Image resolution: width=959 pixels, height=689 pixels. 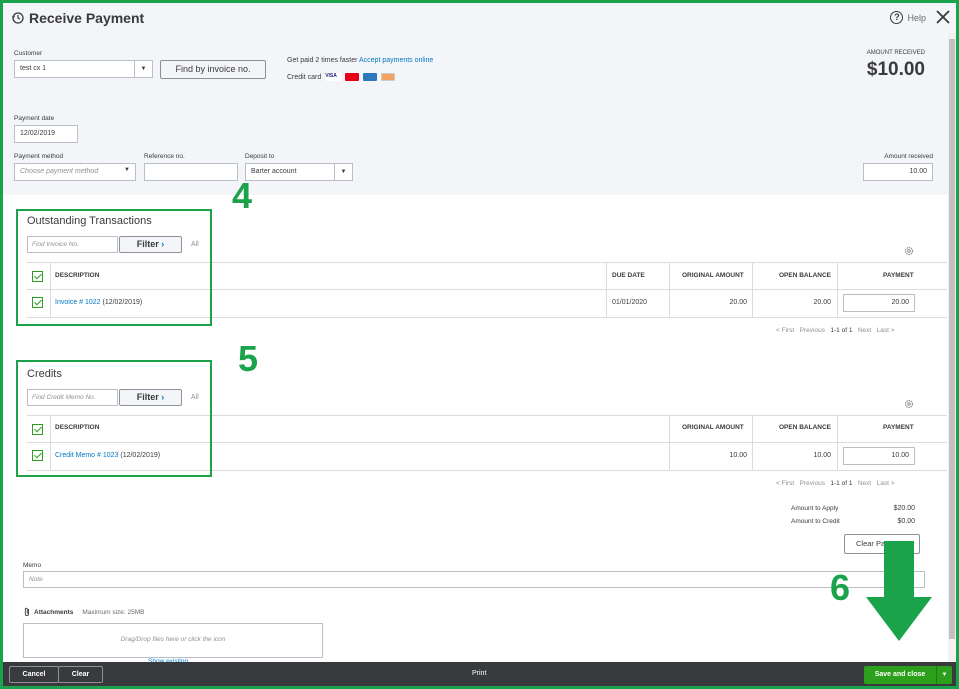 What do you see at coordinates (34, 674) in the screenshot?
I see `cancel-button: Cancel` at bounding box center [34, 674].